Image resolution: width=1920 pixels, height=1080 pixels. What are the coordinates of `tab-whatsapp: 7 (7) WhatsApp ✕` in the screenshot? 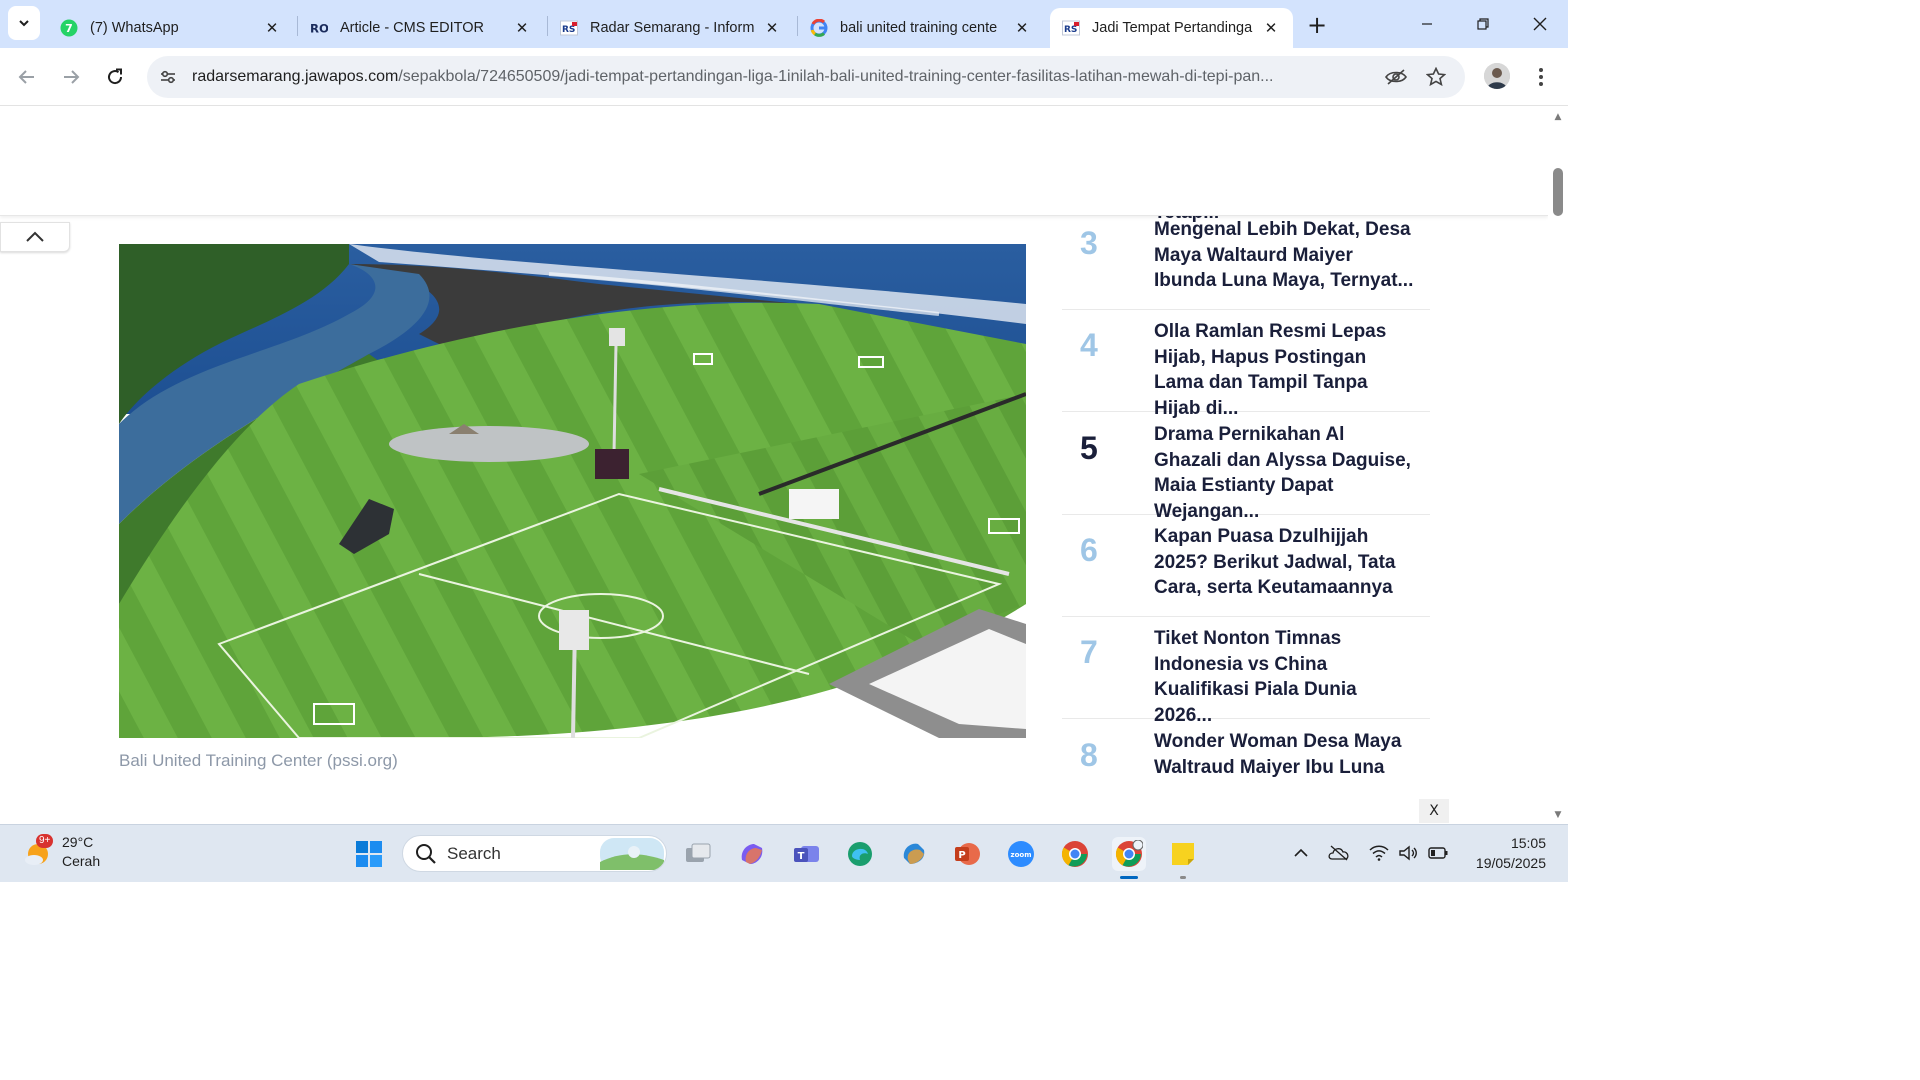 It's located at (171, 28).